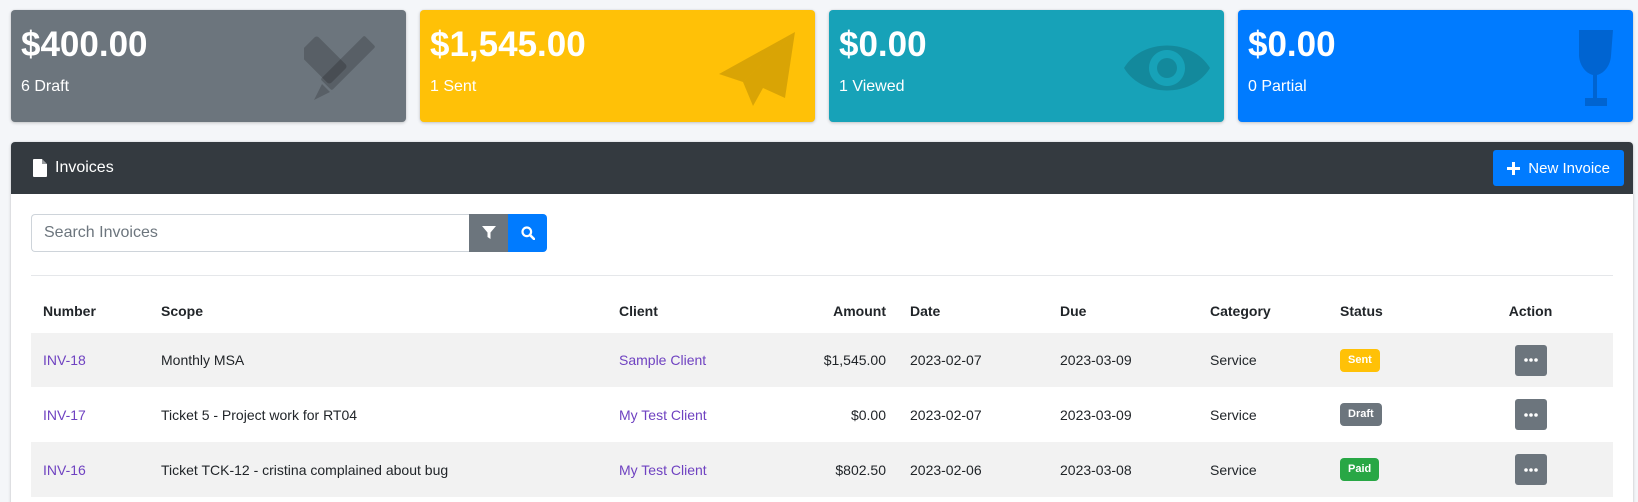 This screenshot has width=1638, height=502. Describe the element at coordinates (1596, 68) in the screenshot. I see `wine-glass-icon` at that location.